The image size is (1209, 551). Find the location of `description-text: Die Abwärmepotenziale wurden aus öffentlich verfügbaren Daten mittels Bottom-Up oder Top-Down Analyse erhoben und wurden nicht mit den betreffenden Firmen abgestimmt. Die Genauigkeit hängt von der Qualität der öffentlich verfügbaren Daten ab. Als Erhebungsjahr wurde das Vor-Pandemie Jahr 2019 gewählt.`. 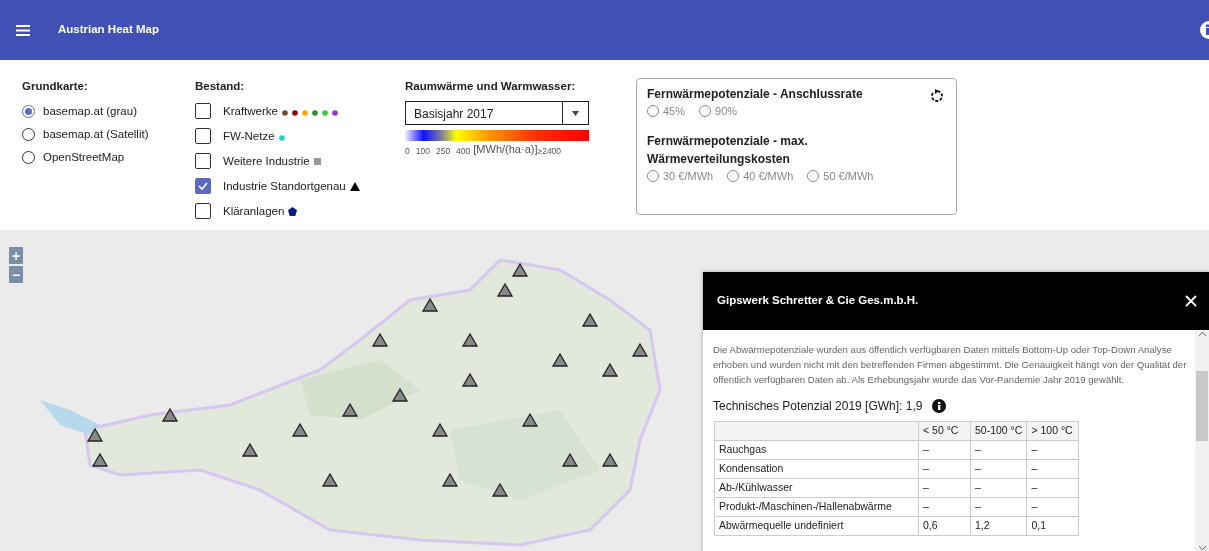

description-text: Die Abwärmepotenziale wurden aus öffentlich verfügbaren Daten mittels Bottom-Up oder Top-Down Analyse erhoben und wurden nicht mit den betreffenden Firmen abgestimmt. Die Genauigkeit hängt von der Qualität der öffentlich verfügbaren Daten ab. Als Erhebungsjahr wurde das Vor-Pandemie Jahr 2019 gewählt. is located at coordinates (950, 365).